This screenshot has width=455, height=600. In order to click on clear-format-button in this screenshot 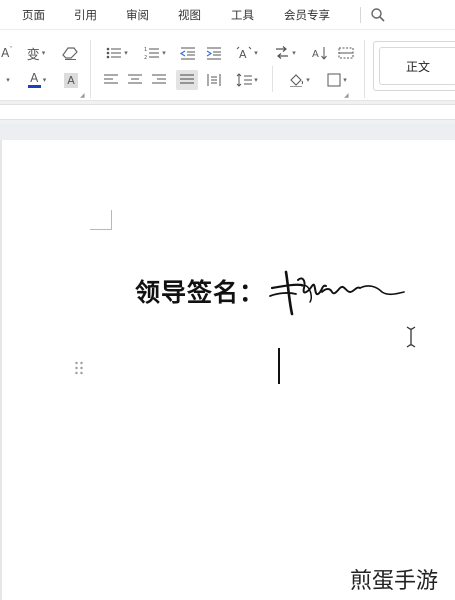, I will do `click(70, 53)`.